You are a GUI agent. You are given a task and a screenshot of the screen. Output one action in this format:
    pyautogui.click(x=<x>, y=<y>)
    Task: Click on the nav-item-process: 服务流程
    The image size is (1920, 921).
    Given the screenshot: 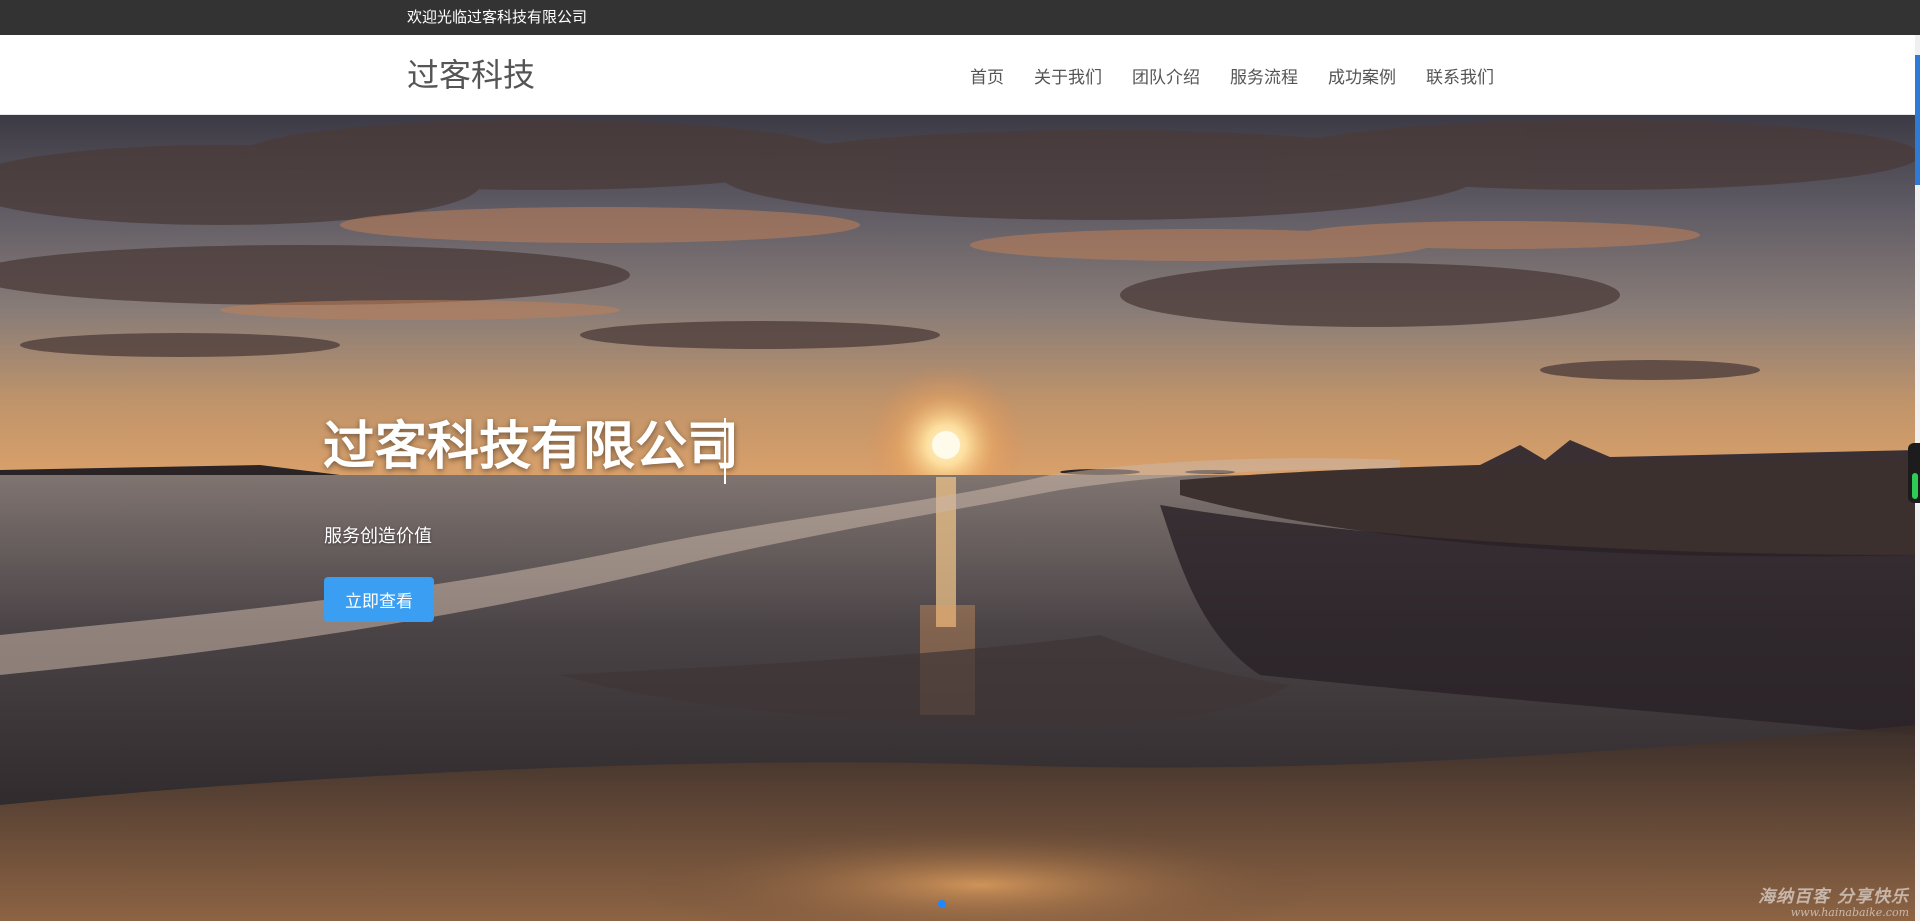 What is the action you would take?
    pyautogui.click(x=1264, y=75)
    